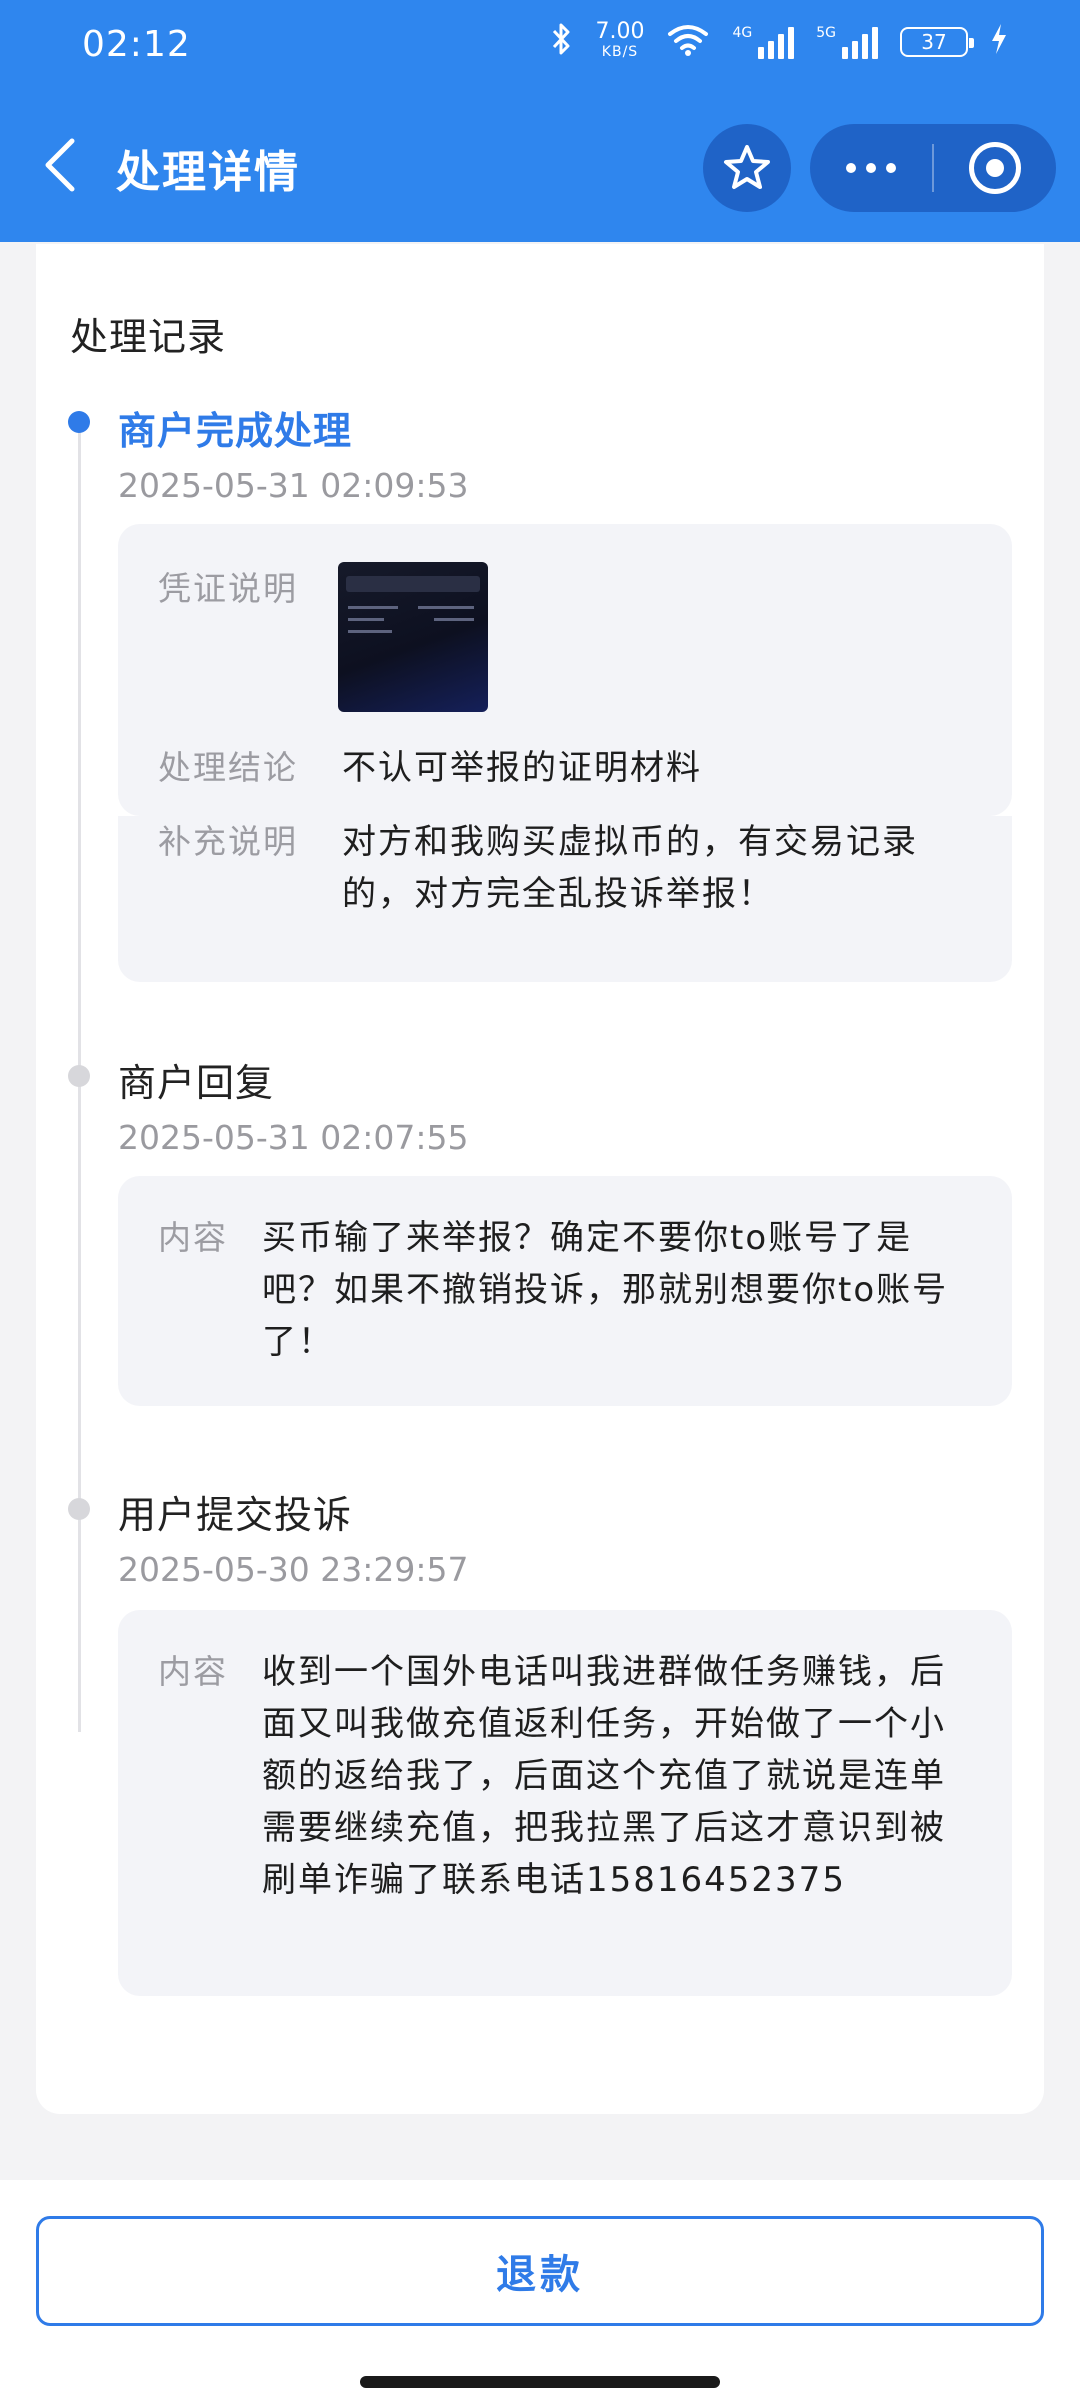 The width and height of the screenshot is (1080, 2408). Describe the element at coordinates (934, 42) in the screenshot. I see `battery-level: 37` at that location.